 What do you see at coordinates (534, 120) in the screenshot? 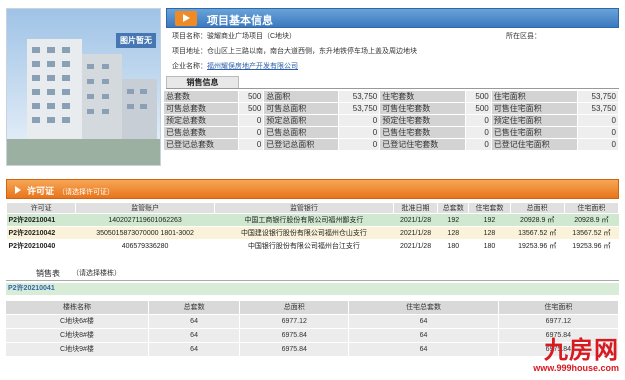
I see `sales-info-label: 预定住宅面积` at bounding box center [534, 120].